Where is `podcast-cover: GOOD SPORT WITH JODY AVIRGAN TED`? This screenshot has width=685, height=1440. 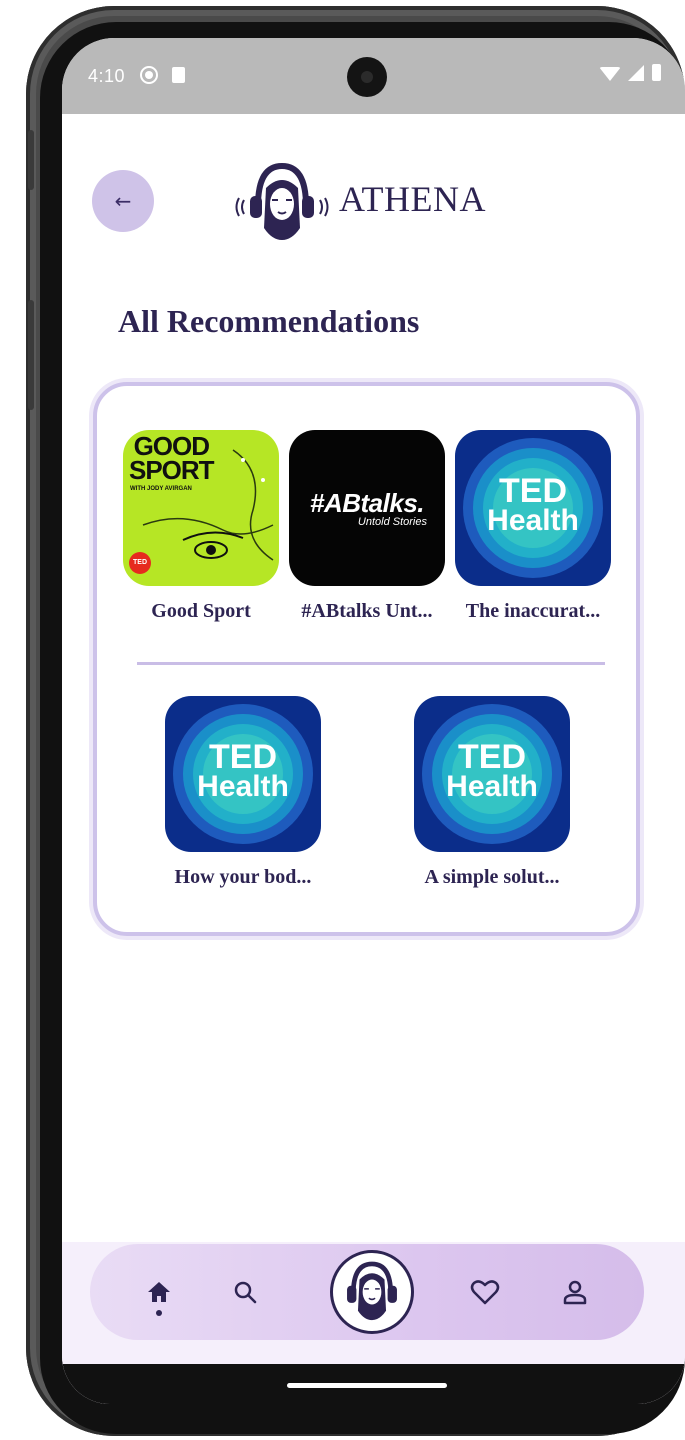
podcast-cover: GOOD SPORT WITH JODY AVIRGAN TED is located at coordinates (201, 508).